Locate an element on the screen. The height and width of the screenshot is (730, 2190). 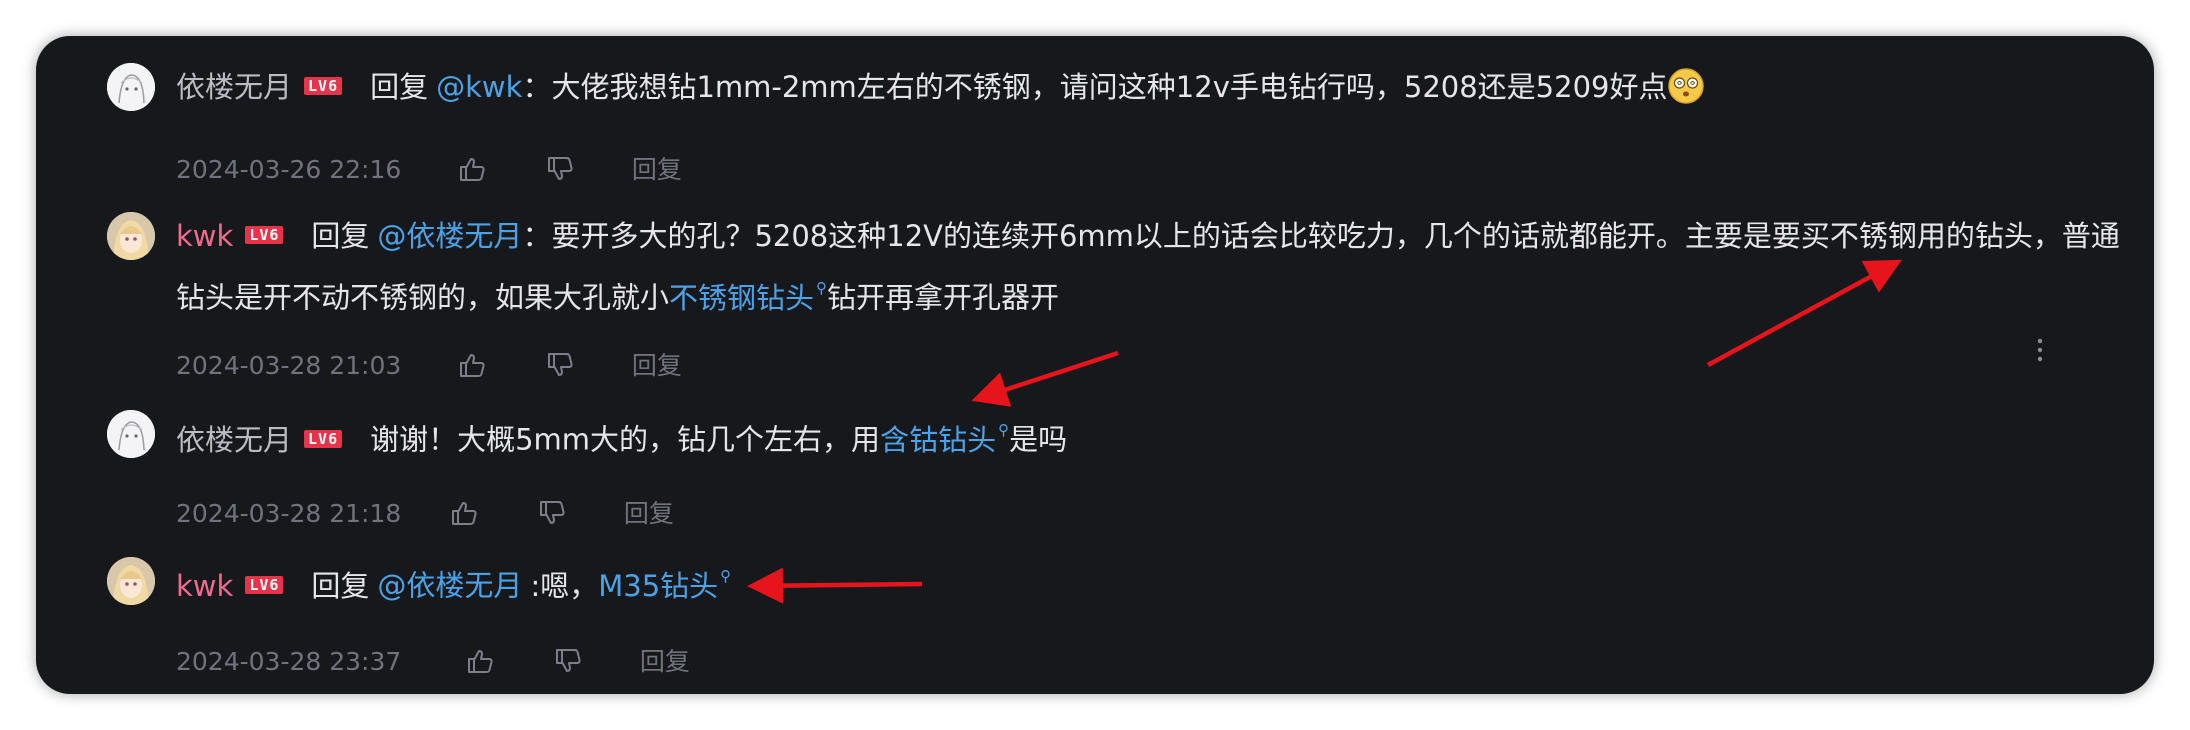
comment-meta: 2024-03-26 22:16 回复 is located at coordinates (429, 169).